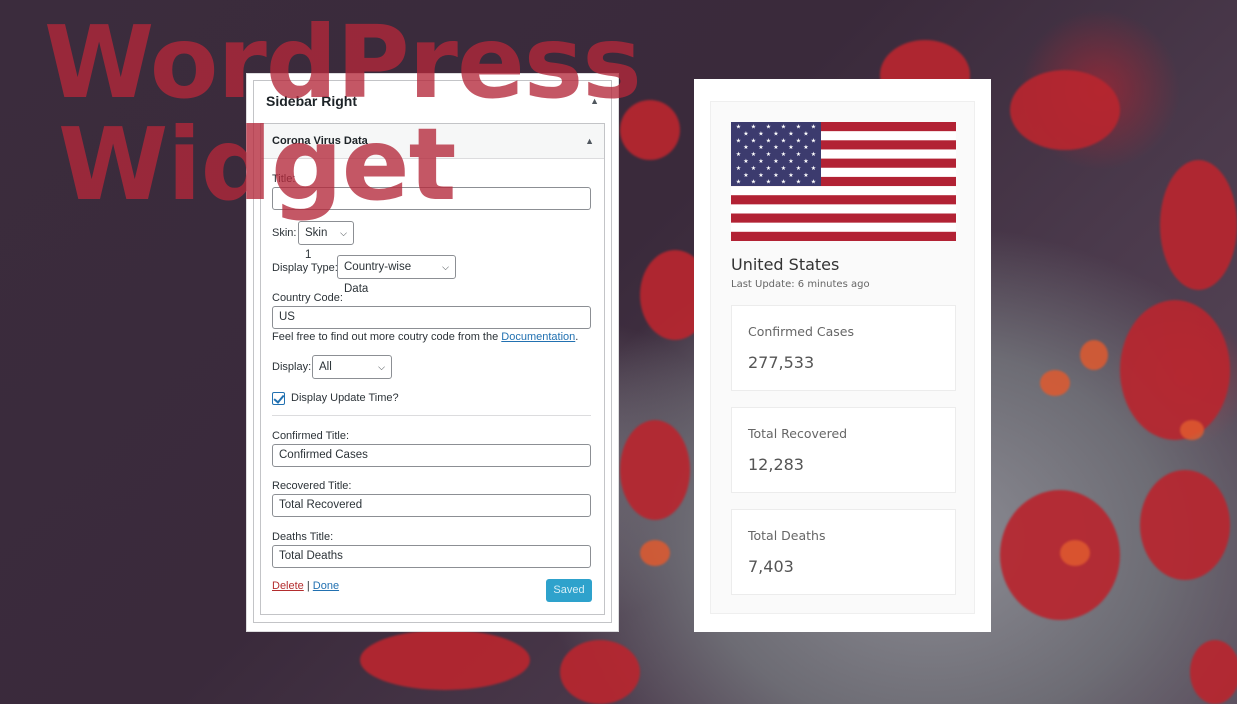 The height and width of the screenshot is (704, 1237). I want to click on country-code-input: US, so click(431, 317).